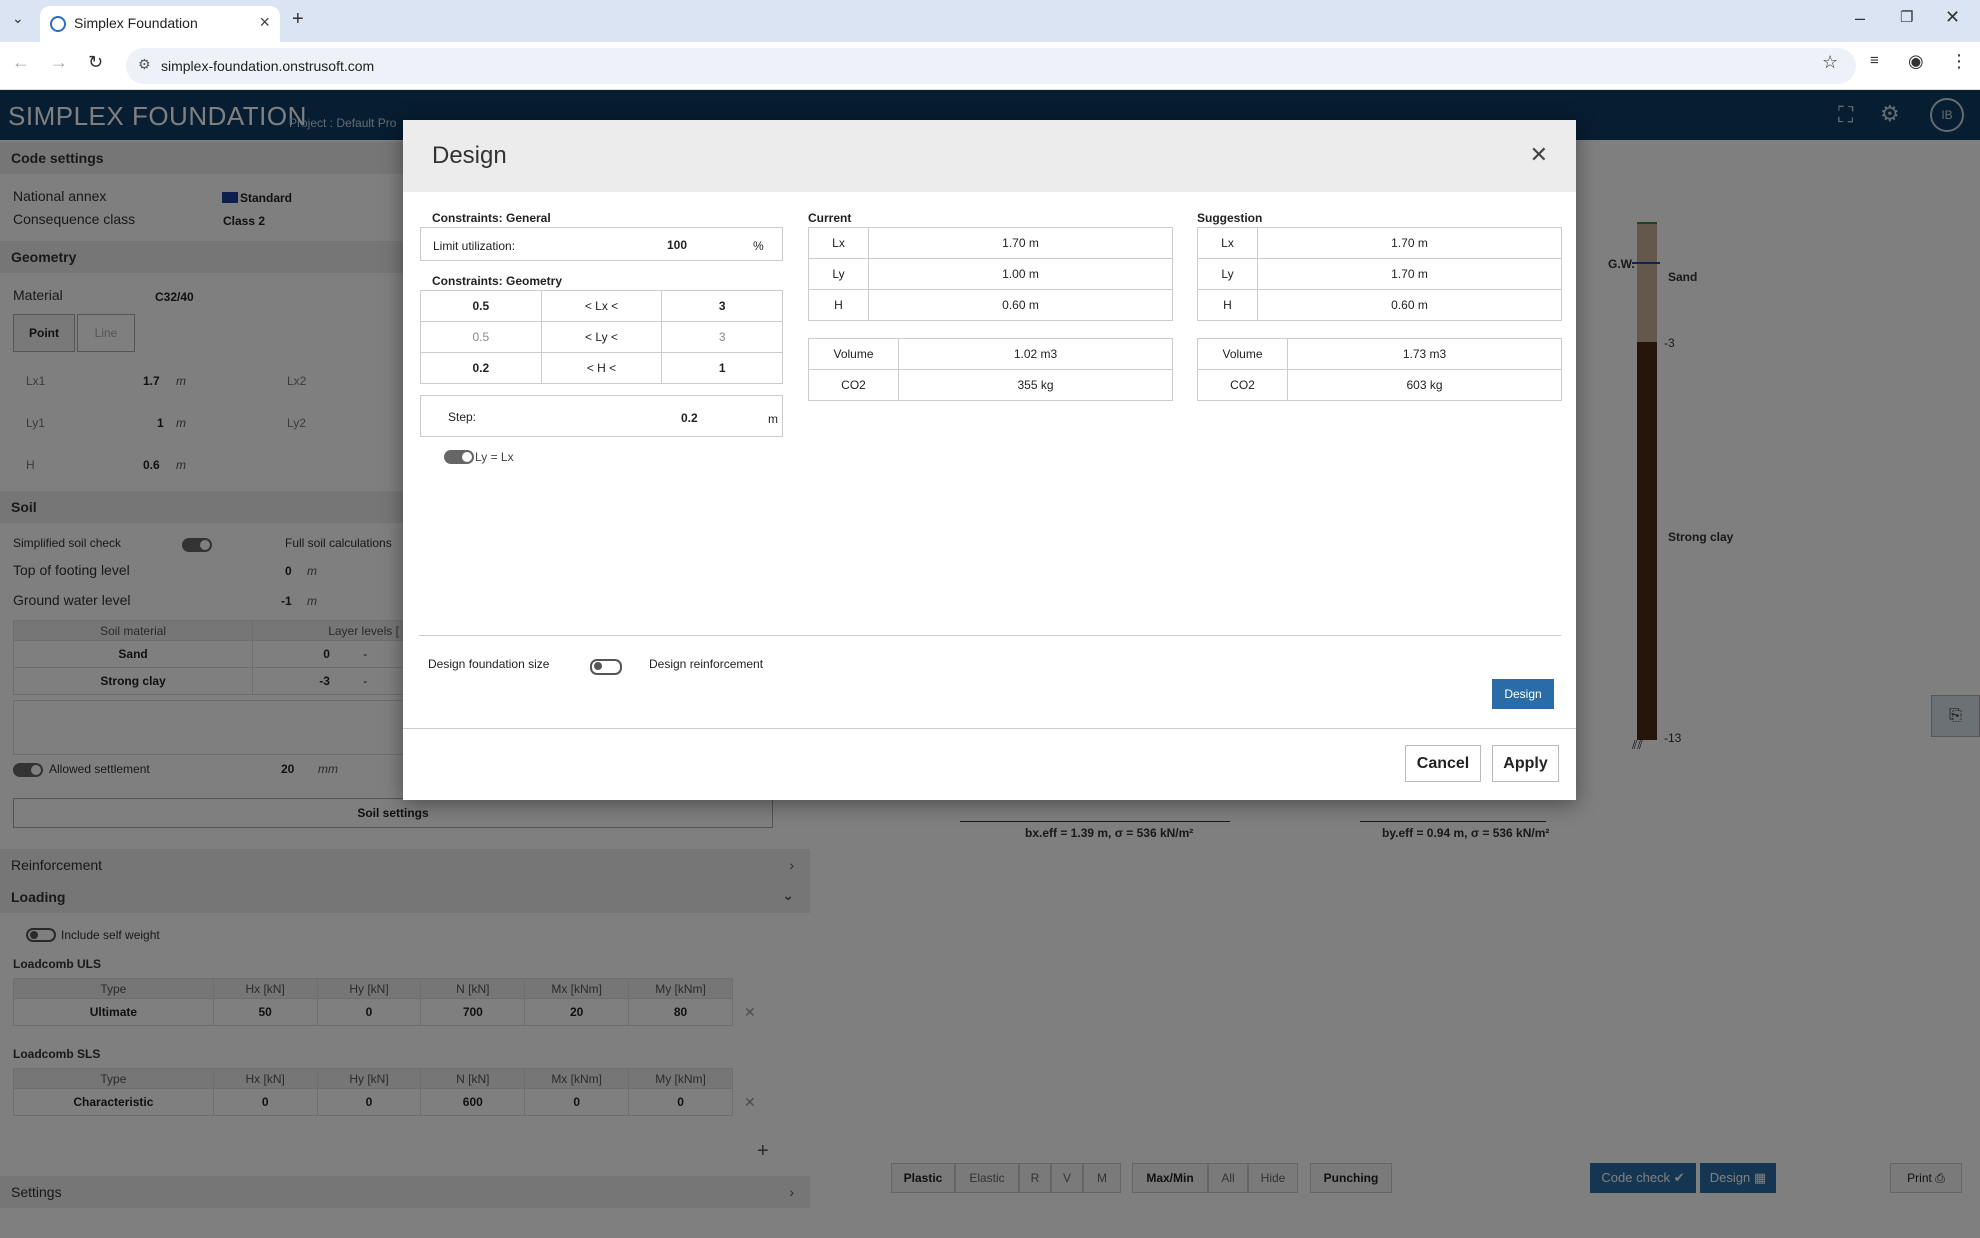 This screenshot has height=1238, width=1980. Describe the element at coordinates (1227, 243) in the screenshot. I see `suggestion-lx-label: Lx` at that location.